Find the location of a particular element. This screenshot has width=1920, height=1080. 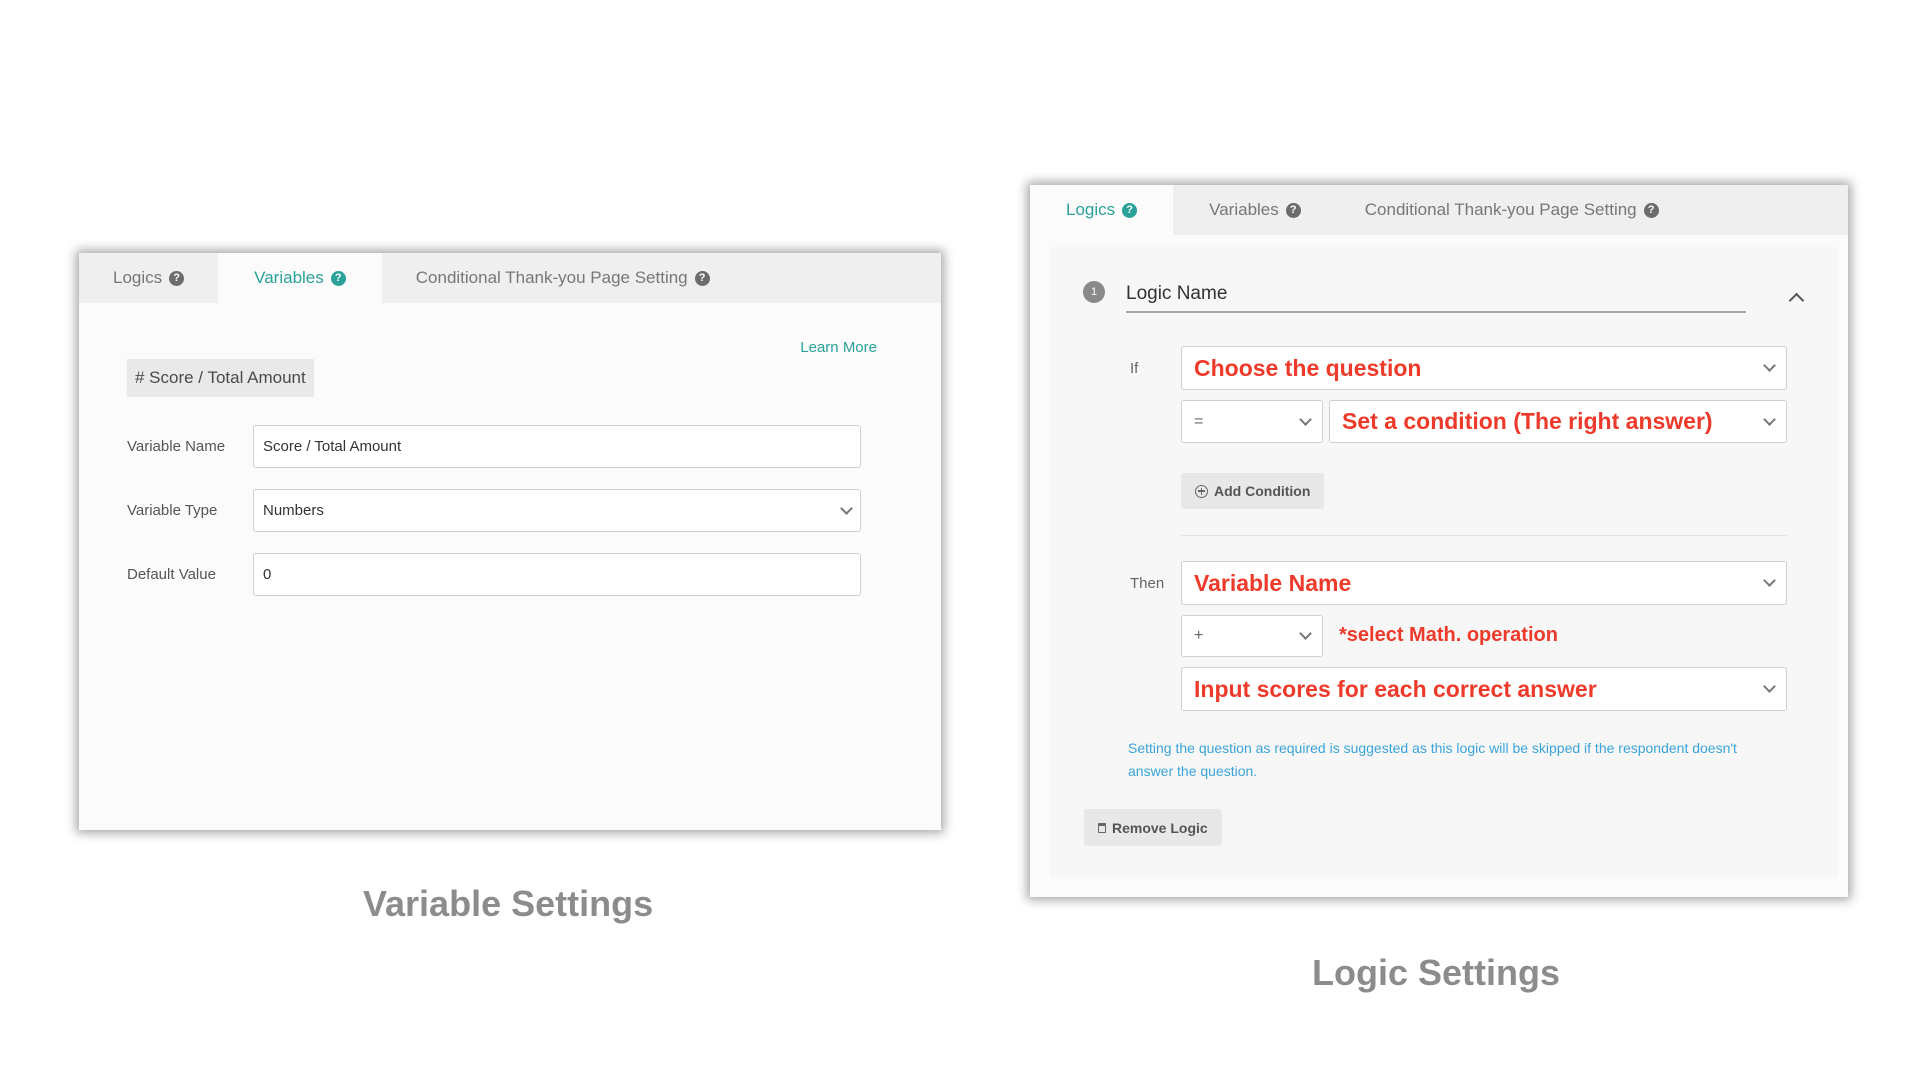

learn-more-link: Learn More is located at coordinates (838, 347).